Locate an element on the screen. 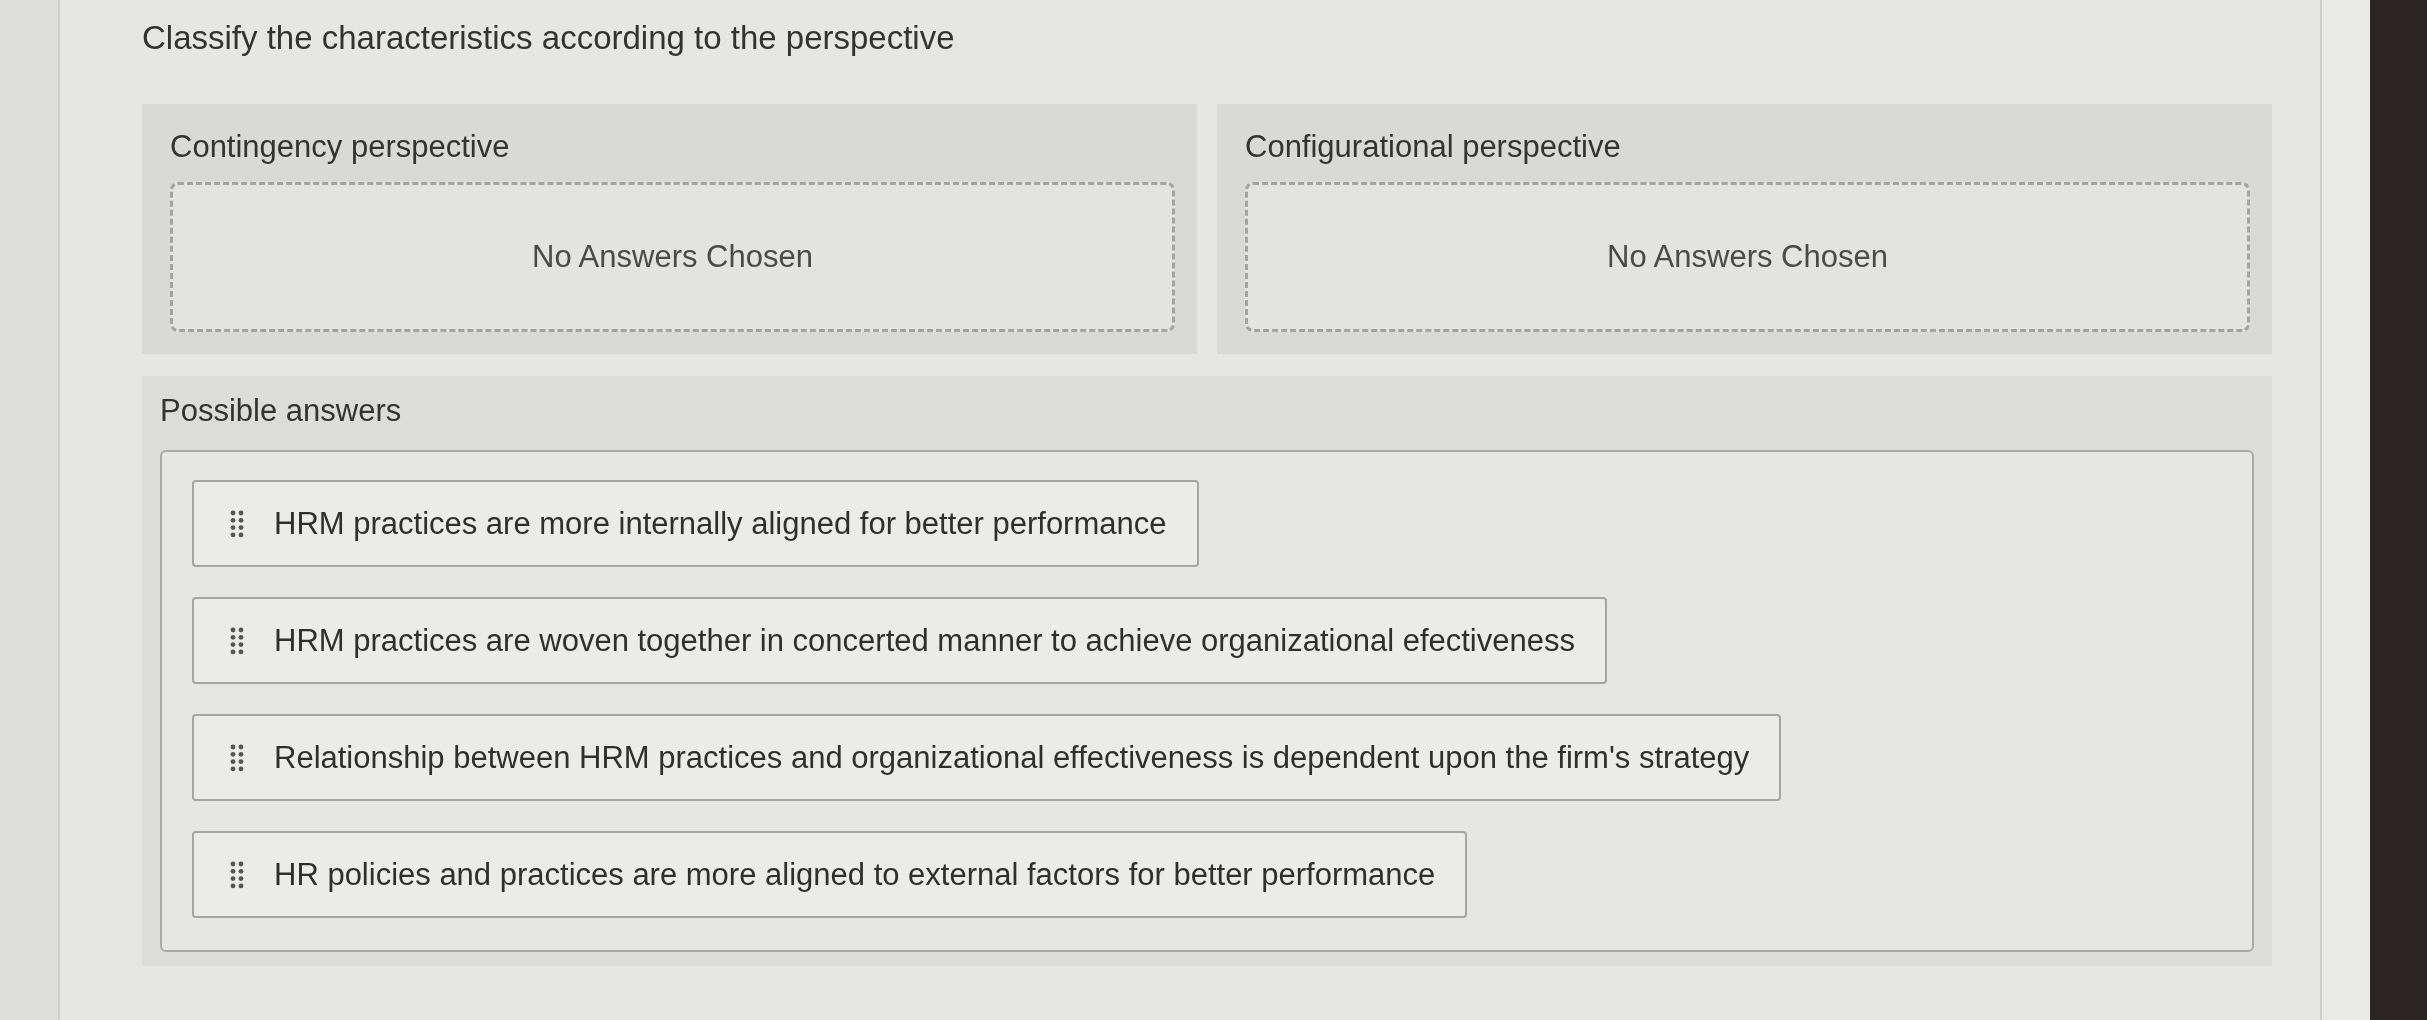  category-label: Configurational perspective is located at coordinates (1433, 147).